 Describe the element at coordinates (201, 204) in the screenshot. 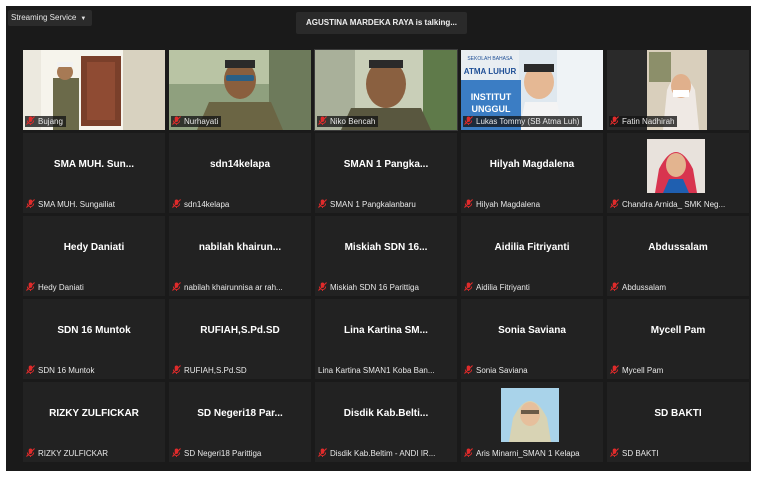

I see `participant-name-label: sdn14kelapa` at that location.